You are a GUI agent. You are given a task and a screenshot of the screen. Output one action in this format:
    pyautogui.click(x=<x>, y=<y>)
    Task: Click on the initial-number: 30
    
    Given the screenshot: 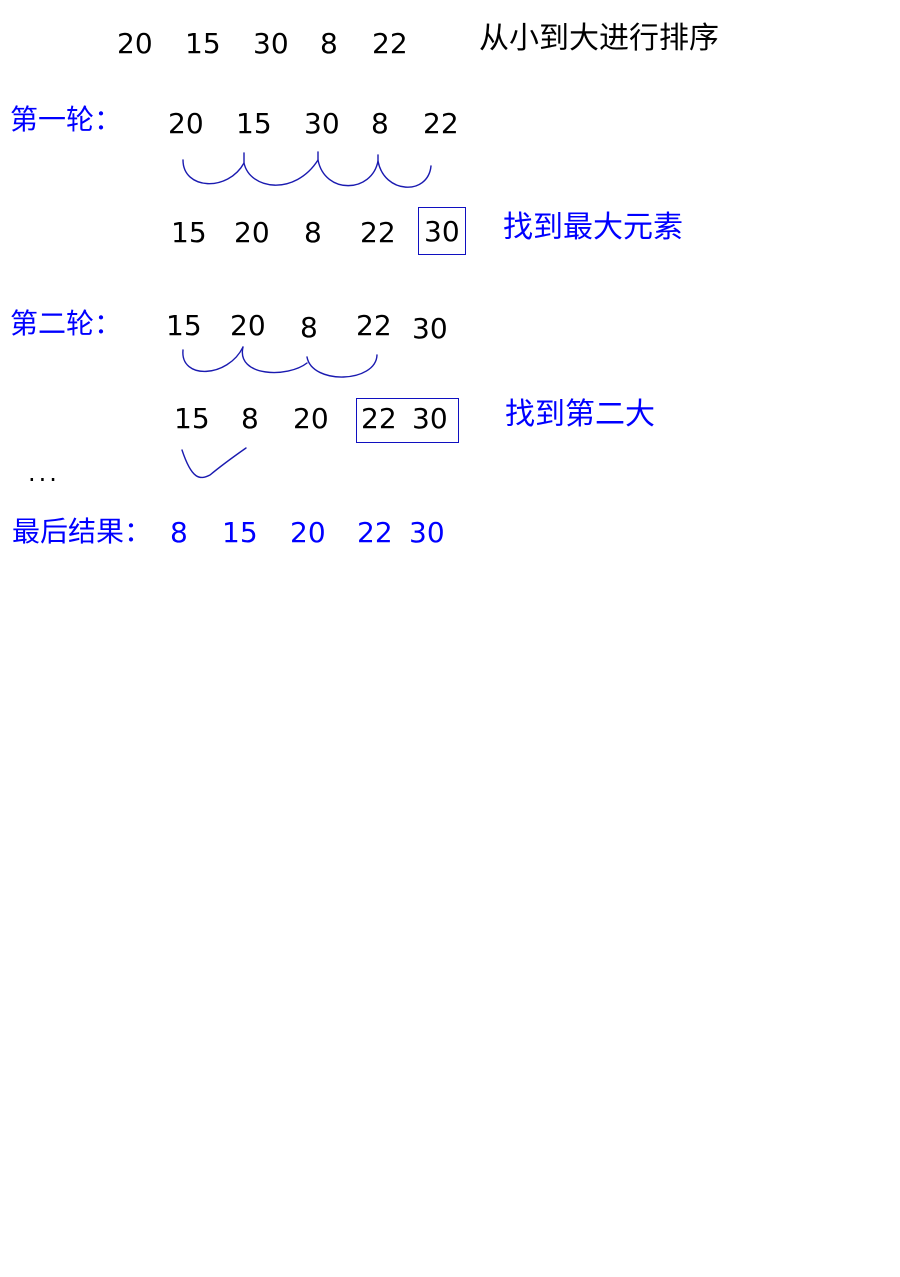 What is the action you would take?
    pyautogui.click(x=271, y=43)
    